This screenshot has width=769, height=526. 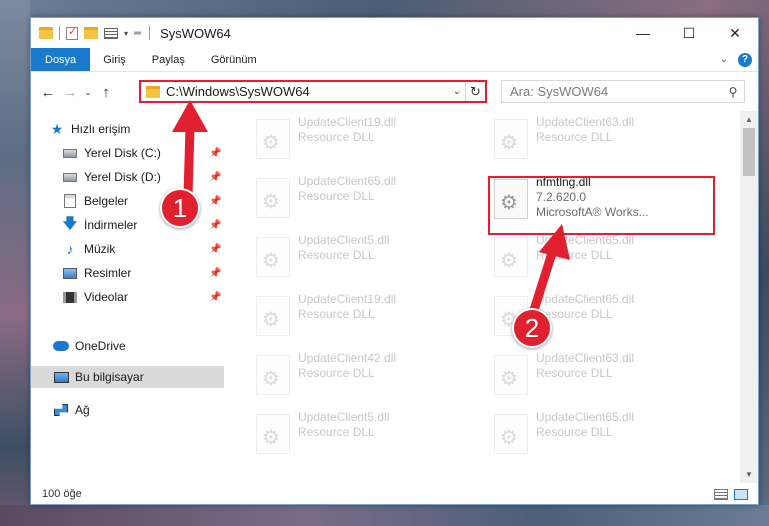 What do you see at coordinates (150, 33) in the screenshot?
I see `title-divider` at bounding box center [150, 33].